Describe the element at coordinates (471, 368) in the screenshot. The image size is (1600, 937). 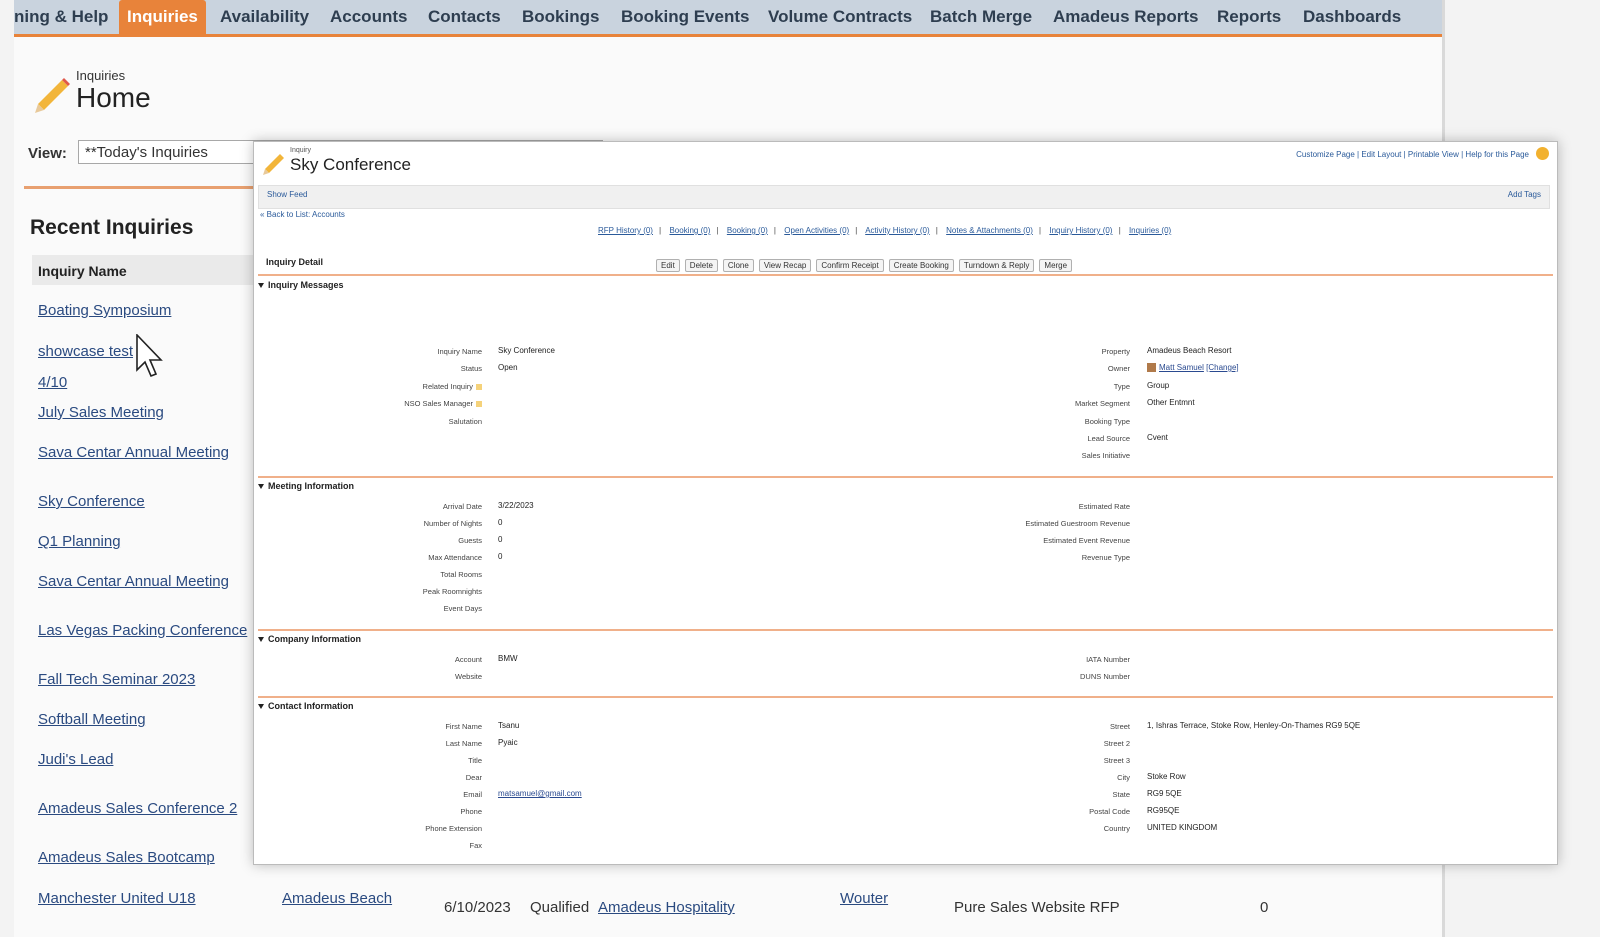
I see `field-label: Status` at that location.